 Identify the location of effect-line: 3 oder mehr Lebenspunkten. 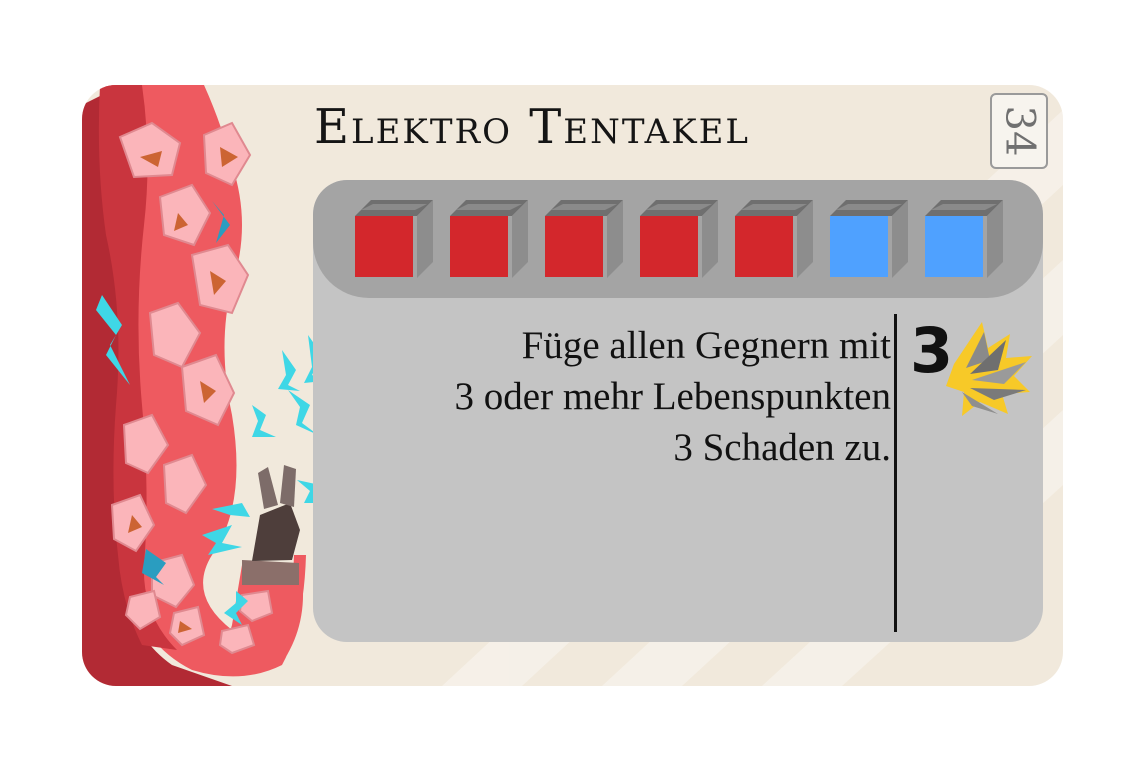
(672, 396).